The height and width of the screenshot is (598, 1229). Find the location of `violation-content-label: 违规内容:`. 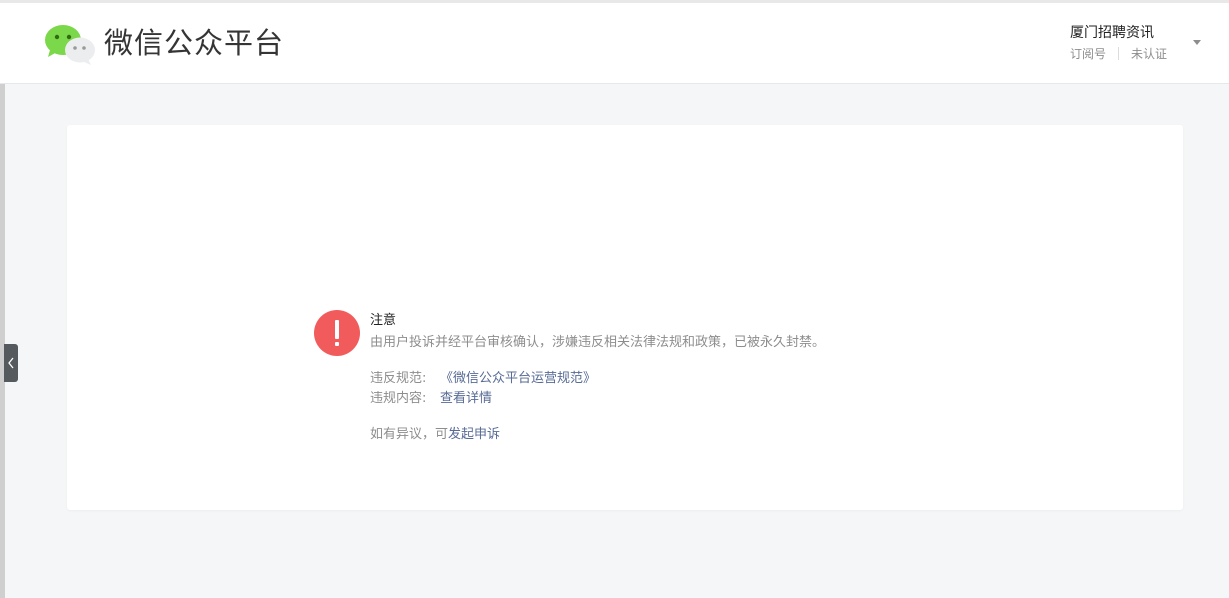

violation-content-label: 违规内容: is located at coordinates (398, 398).